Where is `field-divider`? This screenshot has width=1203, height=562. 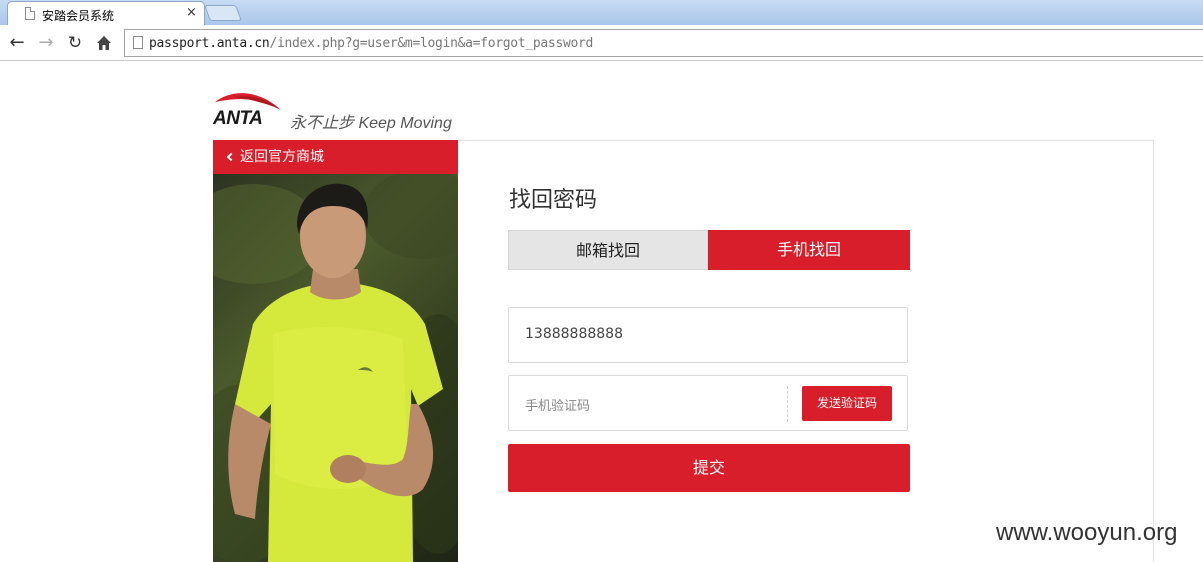 field-divider is located at coordinates (787, 404).